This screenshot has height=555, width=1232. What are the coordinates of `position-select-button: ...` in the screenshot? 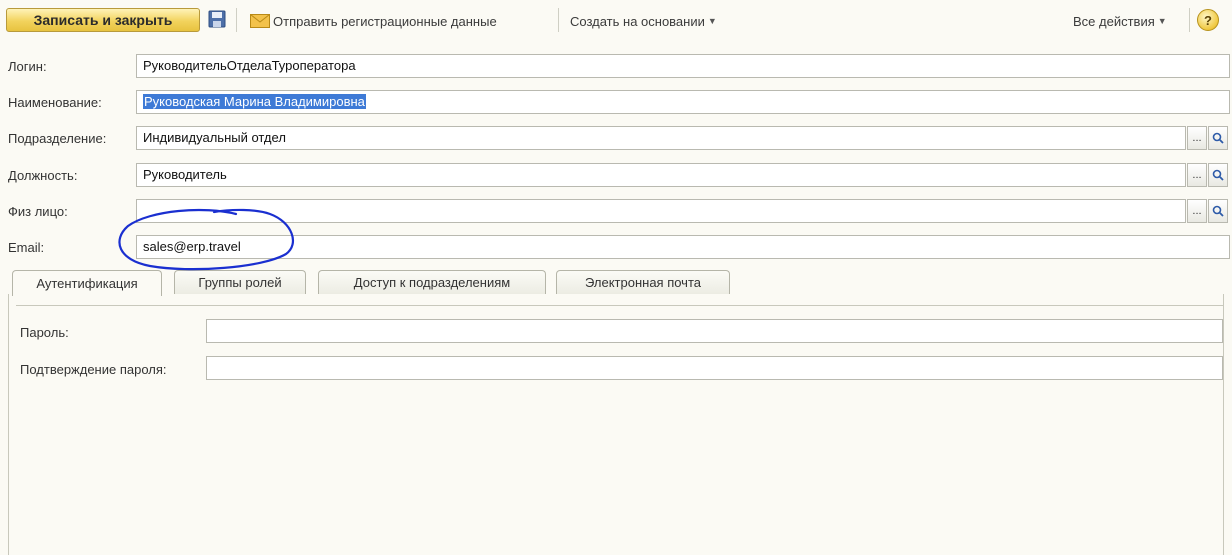 It's located at (1197, 175).